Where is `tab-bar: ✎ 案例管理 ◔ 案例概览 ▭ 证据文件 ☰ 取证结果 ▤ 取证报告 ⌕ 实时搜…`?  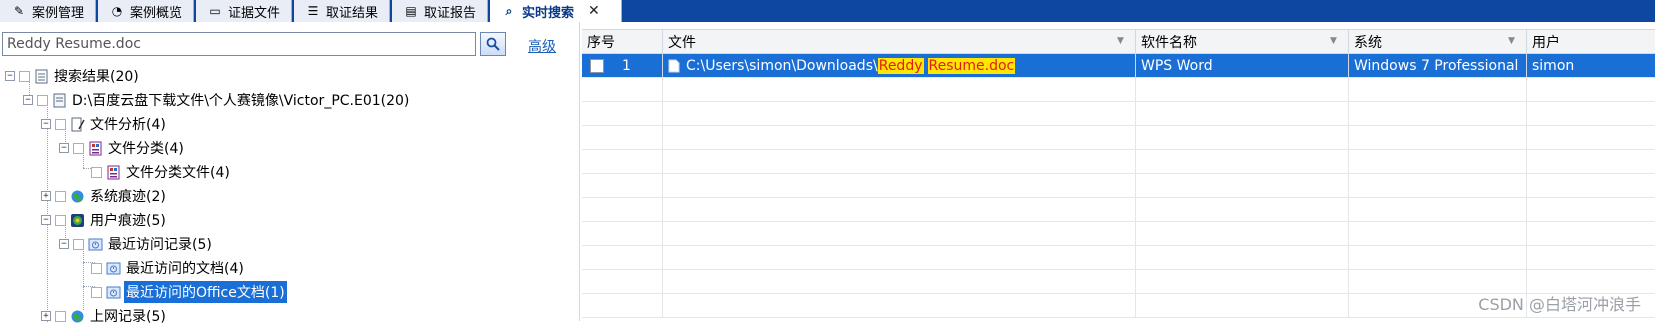
tab-bar: ✎ 案例管理 ◔ 案例概览 ▭ 证据文件 ☰ 取证结果 ▤ 取证报告 ⌕ 实时搜… is located at coordinates (827, 11).